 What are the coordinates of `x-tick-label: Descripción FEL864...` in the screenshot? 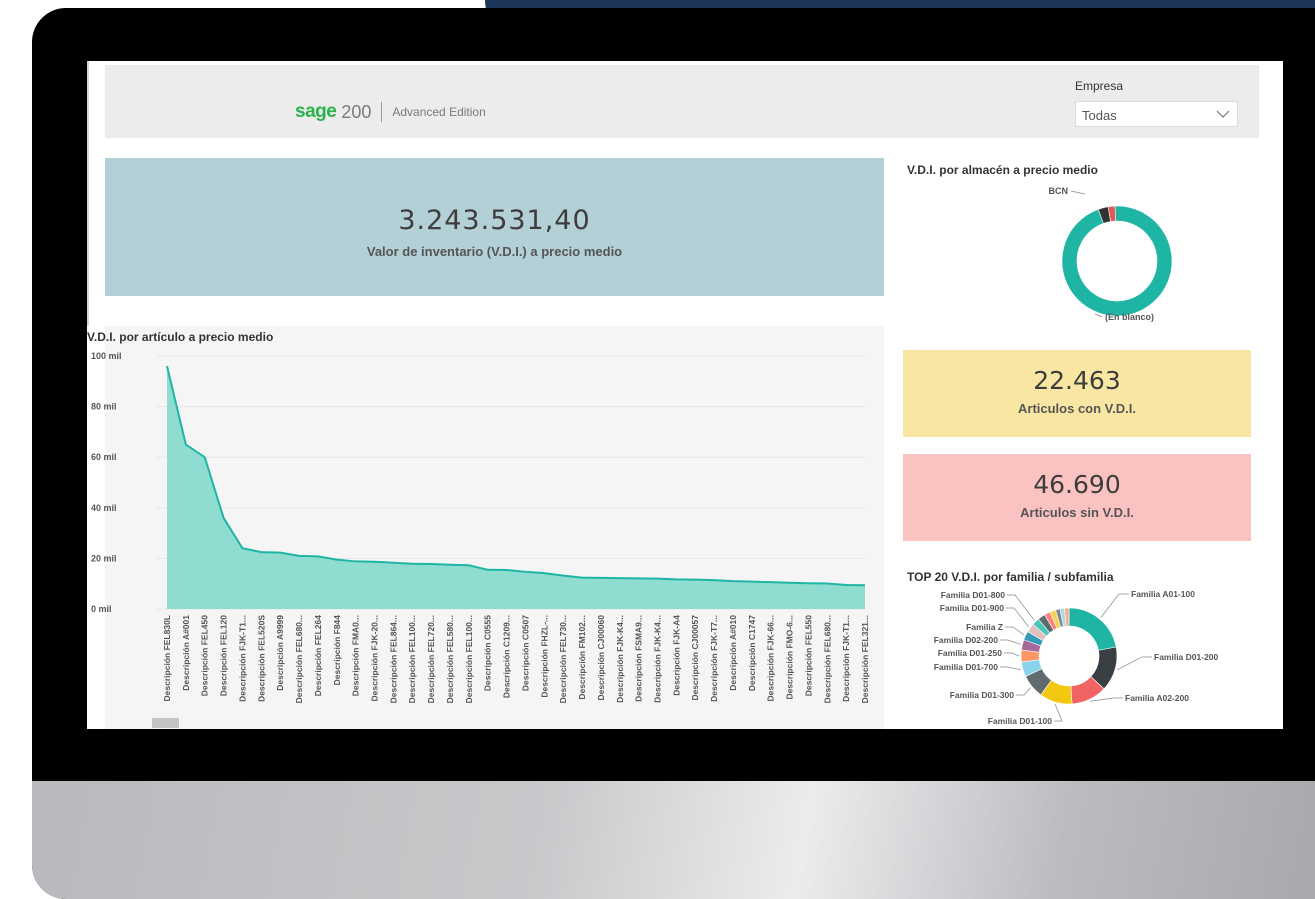 It's located at (393, 659).